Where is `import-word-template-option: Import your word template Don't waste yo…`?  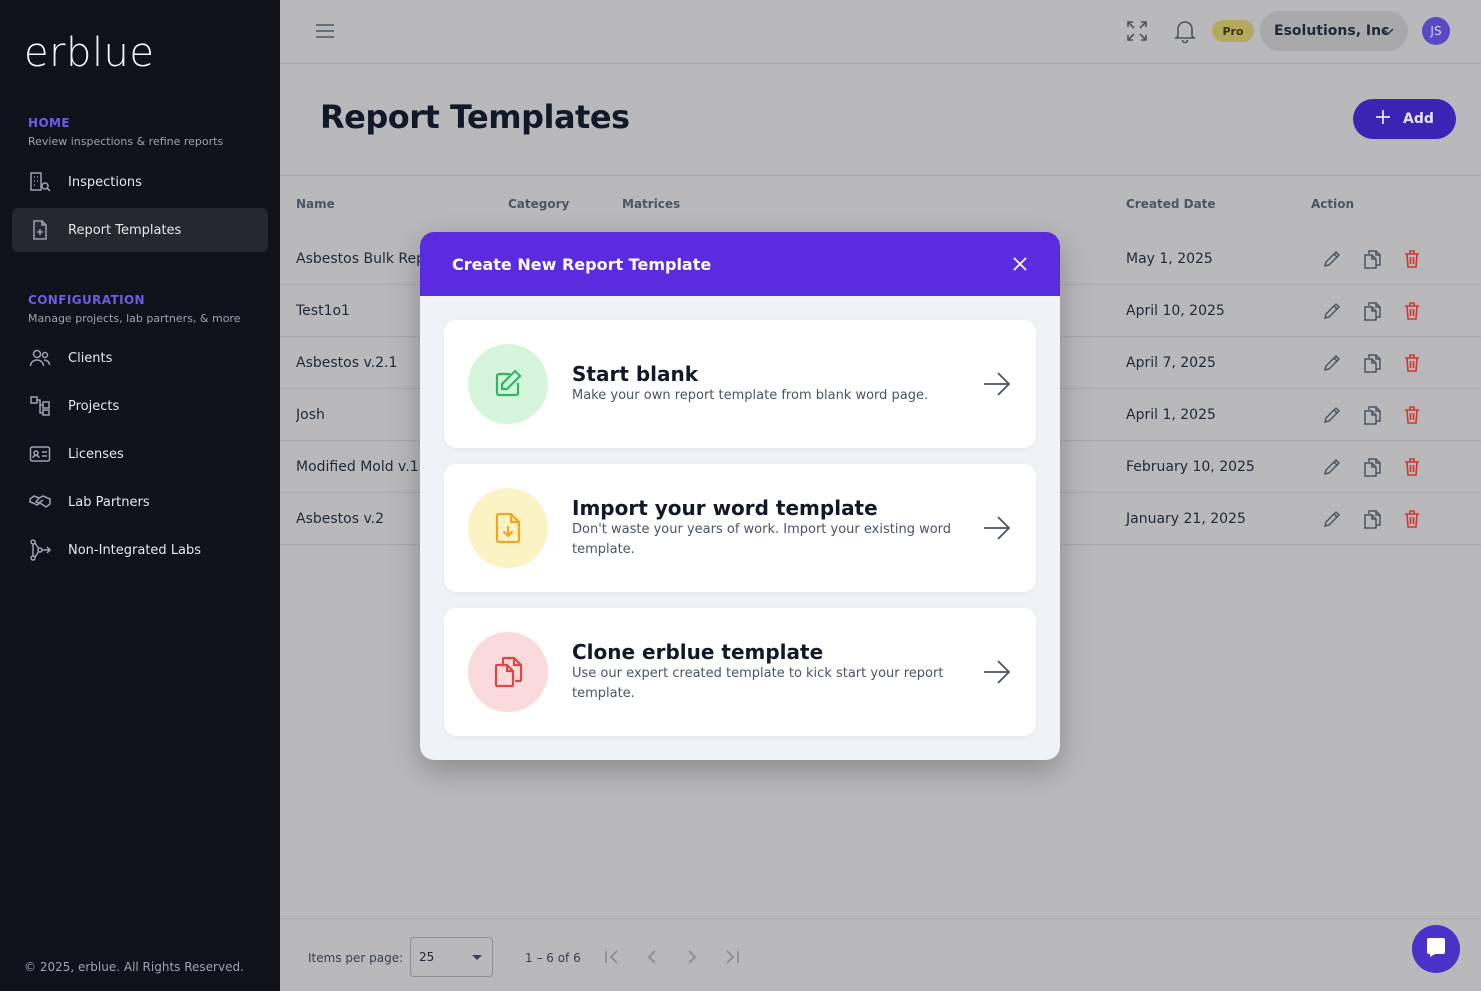 import-word-template-option: Import your word template Don't waste yo… is located at coordinates (740, 528).